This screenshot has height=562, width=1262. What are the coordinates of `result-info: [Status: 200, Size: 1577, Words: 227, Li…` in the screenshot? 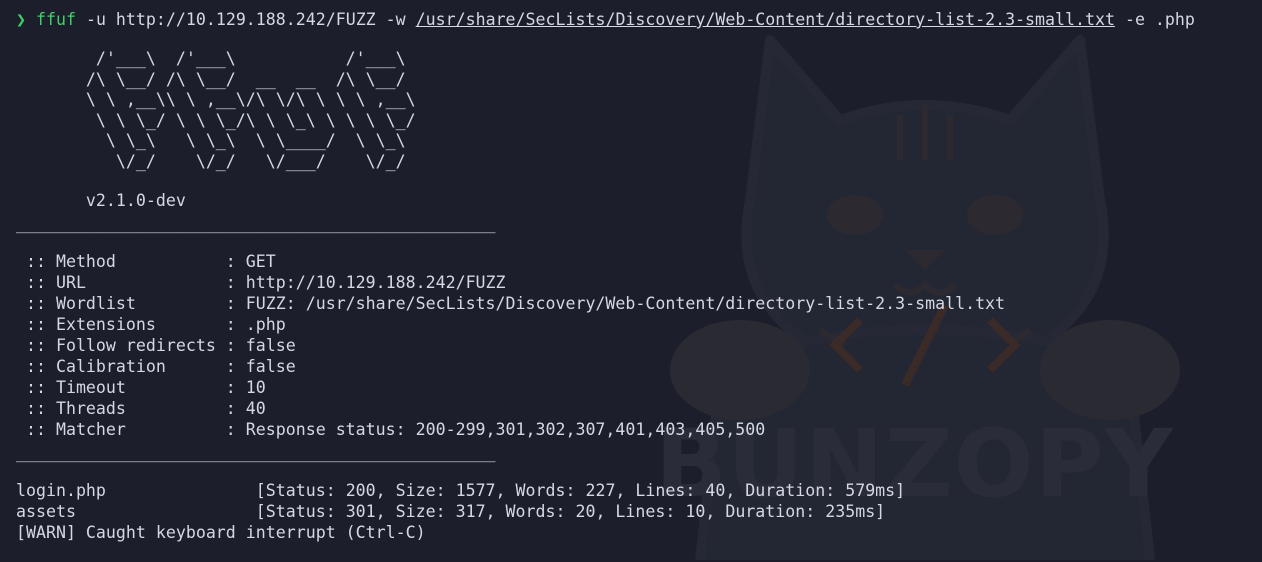 It's located at (580, 490).